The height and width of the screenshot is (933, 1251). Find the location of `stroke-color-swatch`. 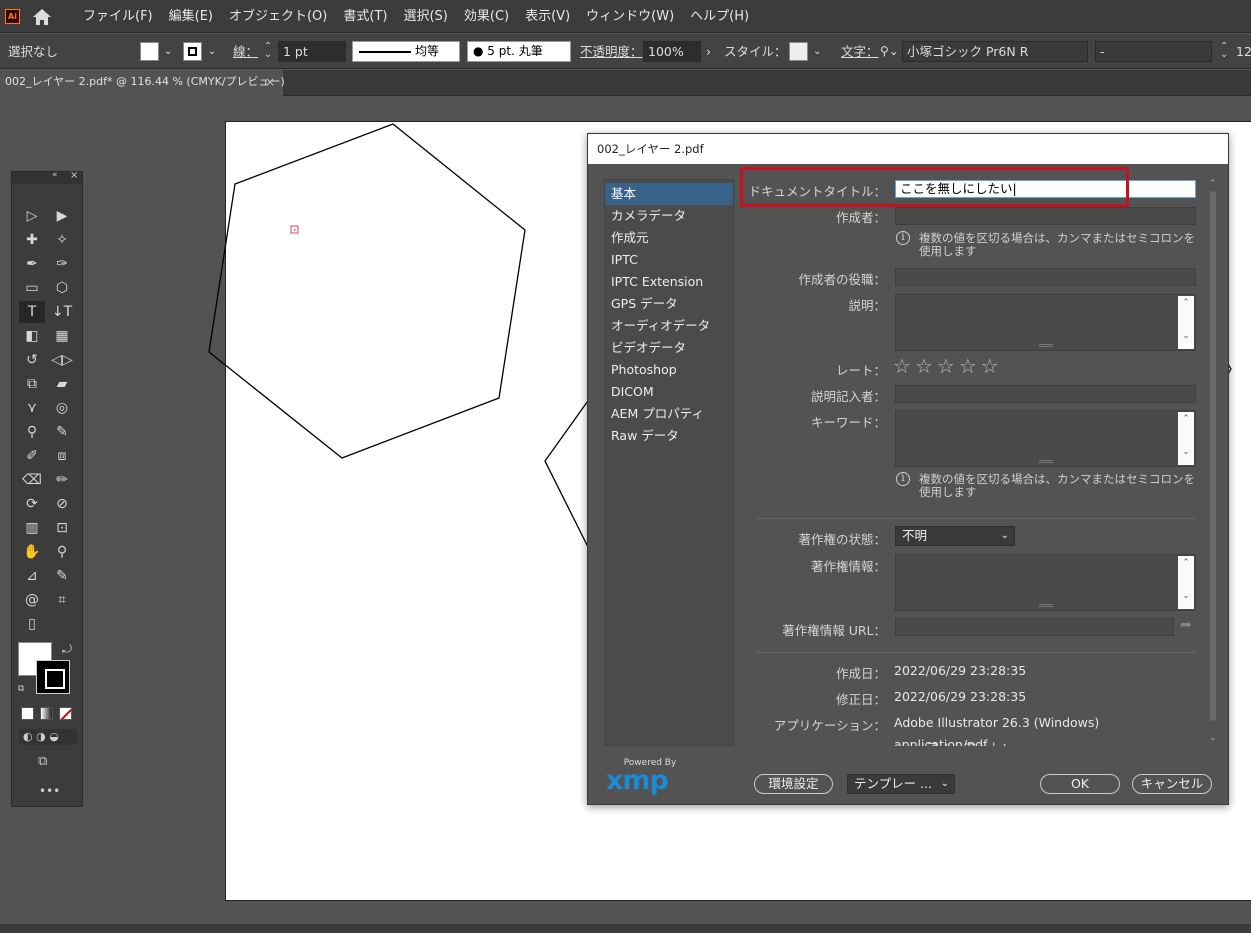

stroke-color-swatch is located at coordinates (192, 51).